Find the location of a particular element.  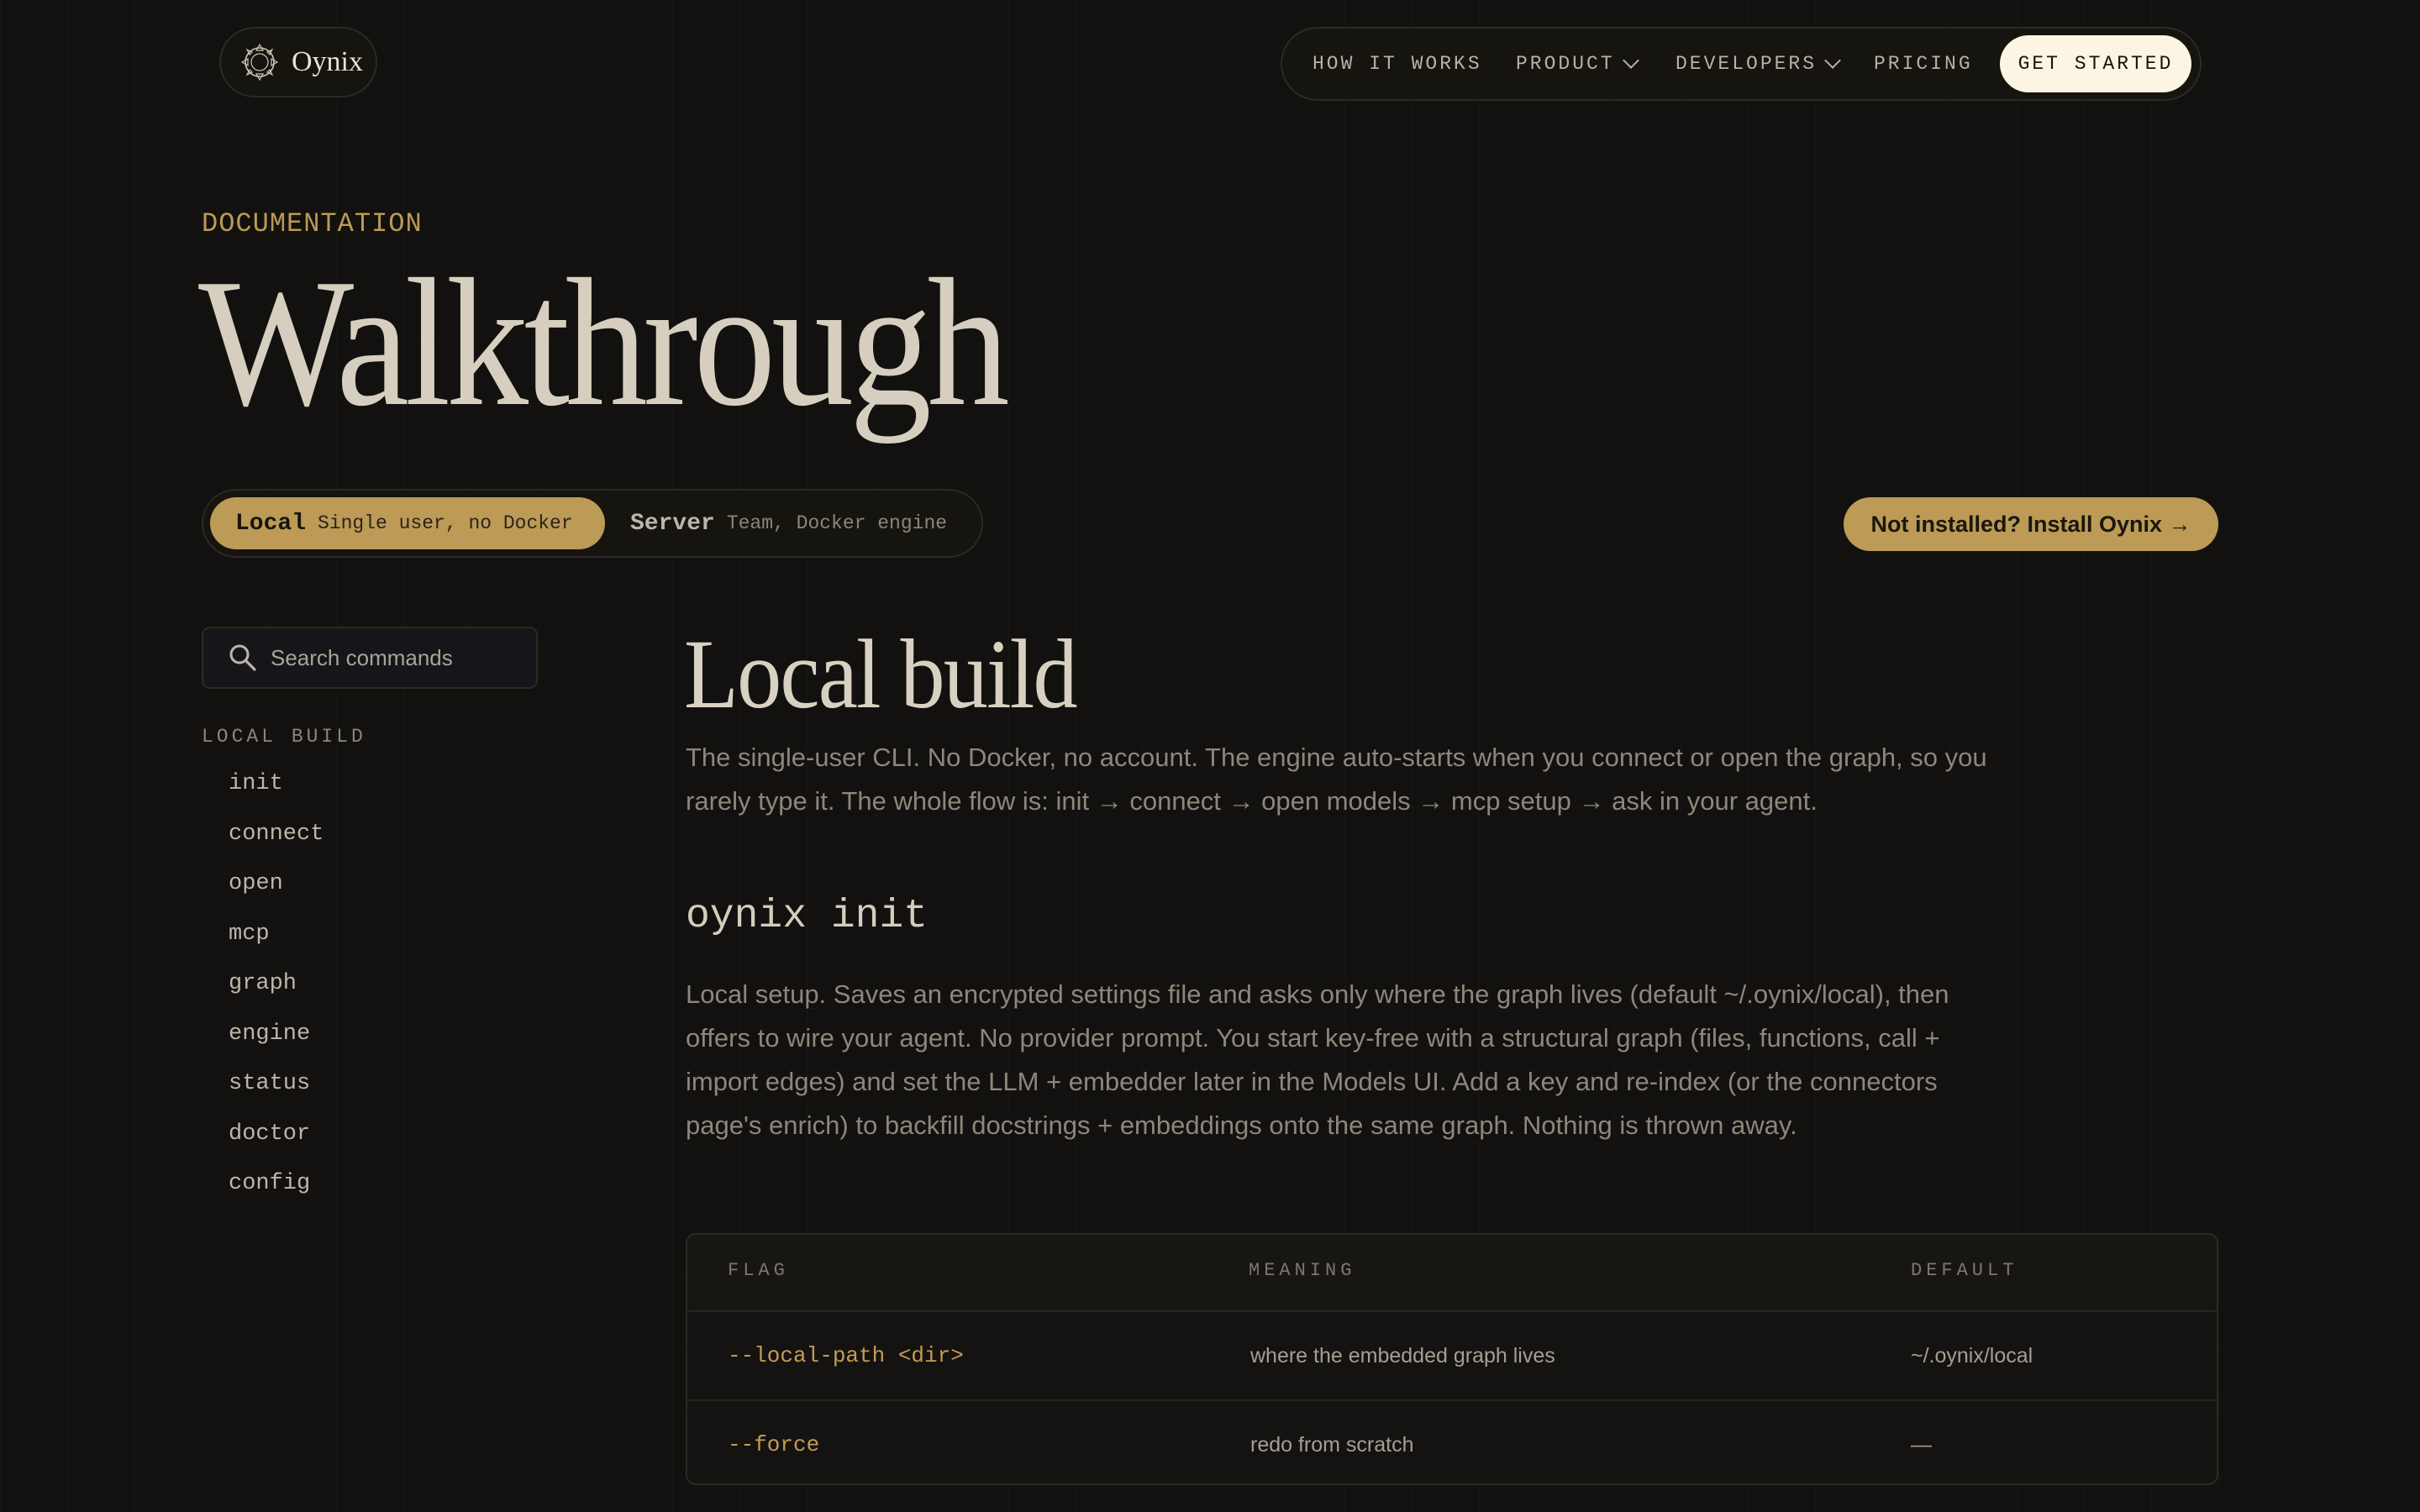

table-row: --force redo from scratch — is located at coordinates (1452, 1442).